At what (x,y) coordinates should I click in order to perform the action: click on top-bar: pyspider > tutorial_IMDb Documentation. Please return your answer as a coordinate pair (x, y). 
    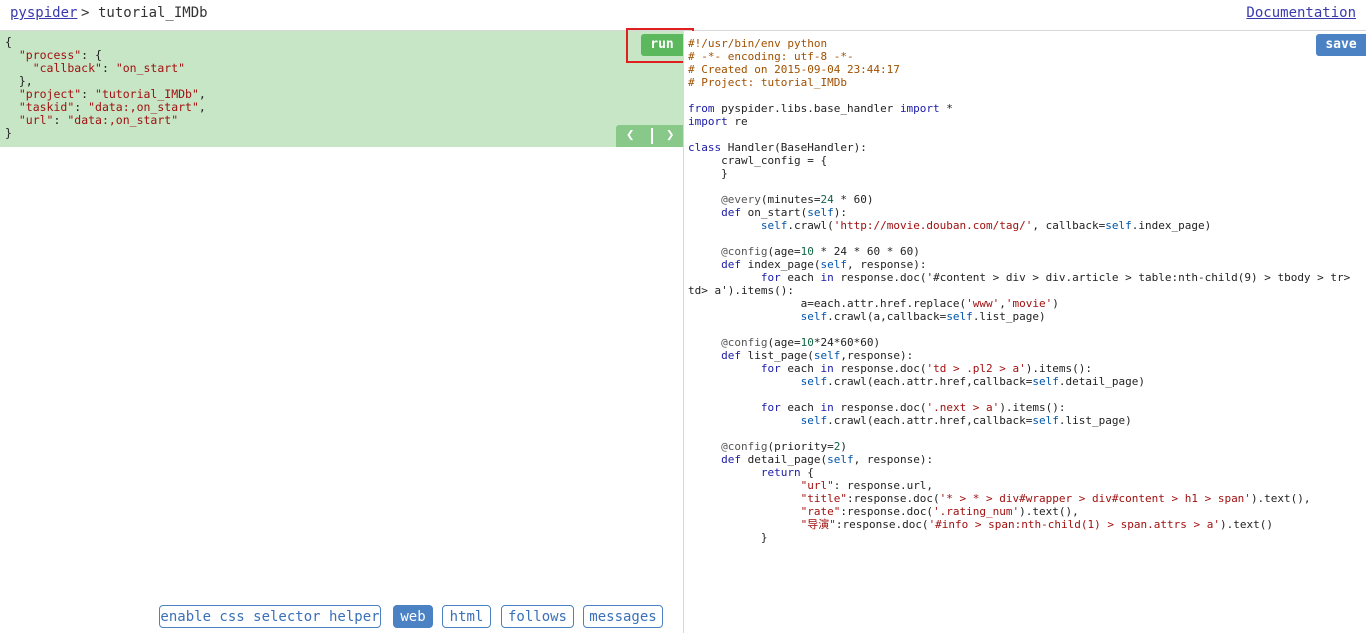
    Looking at the image, I should click on (683, 15).